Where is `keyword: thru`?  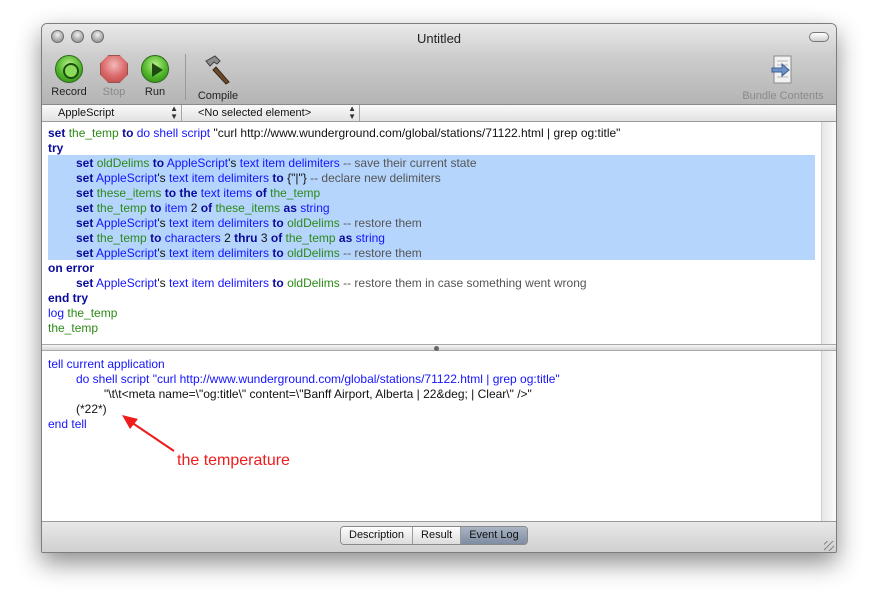 keyword: thru is located at coordinates (246, 238).